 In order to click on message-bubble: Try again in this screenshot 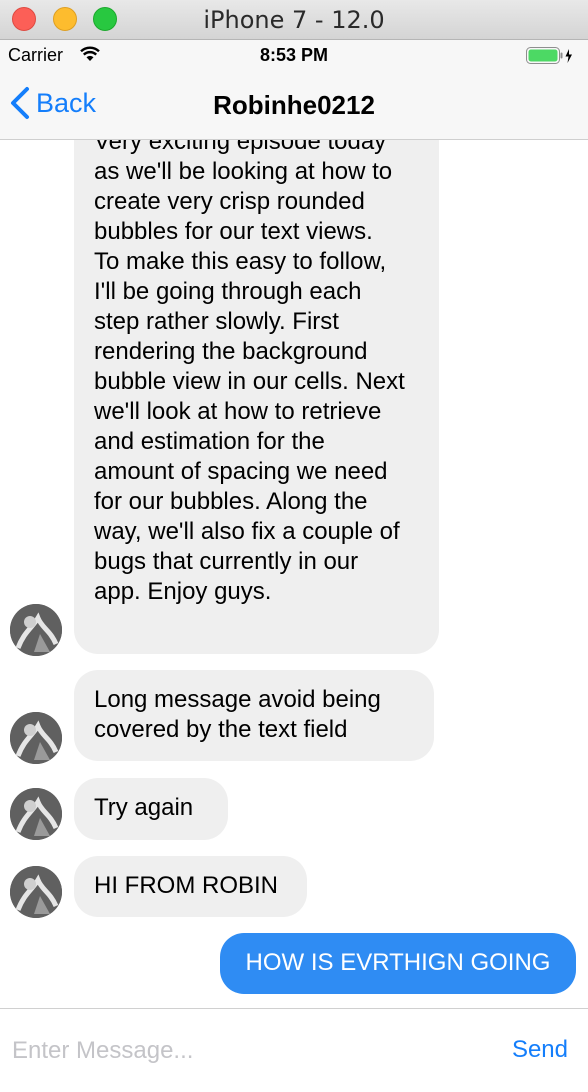, I will do `click(151, 809)`.